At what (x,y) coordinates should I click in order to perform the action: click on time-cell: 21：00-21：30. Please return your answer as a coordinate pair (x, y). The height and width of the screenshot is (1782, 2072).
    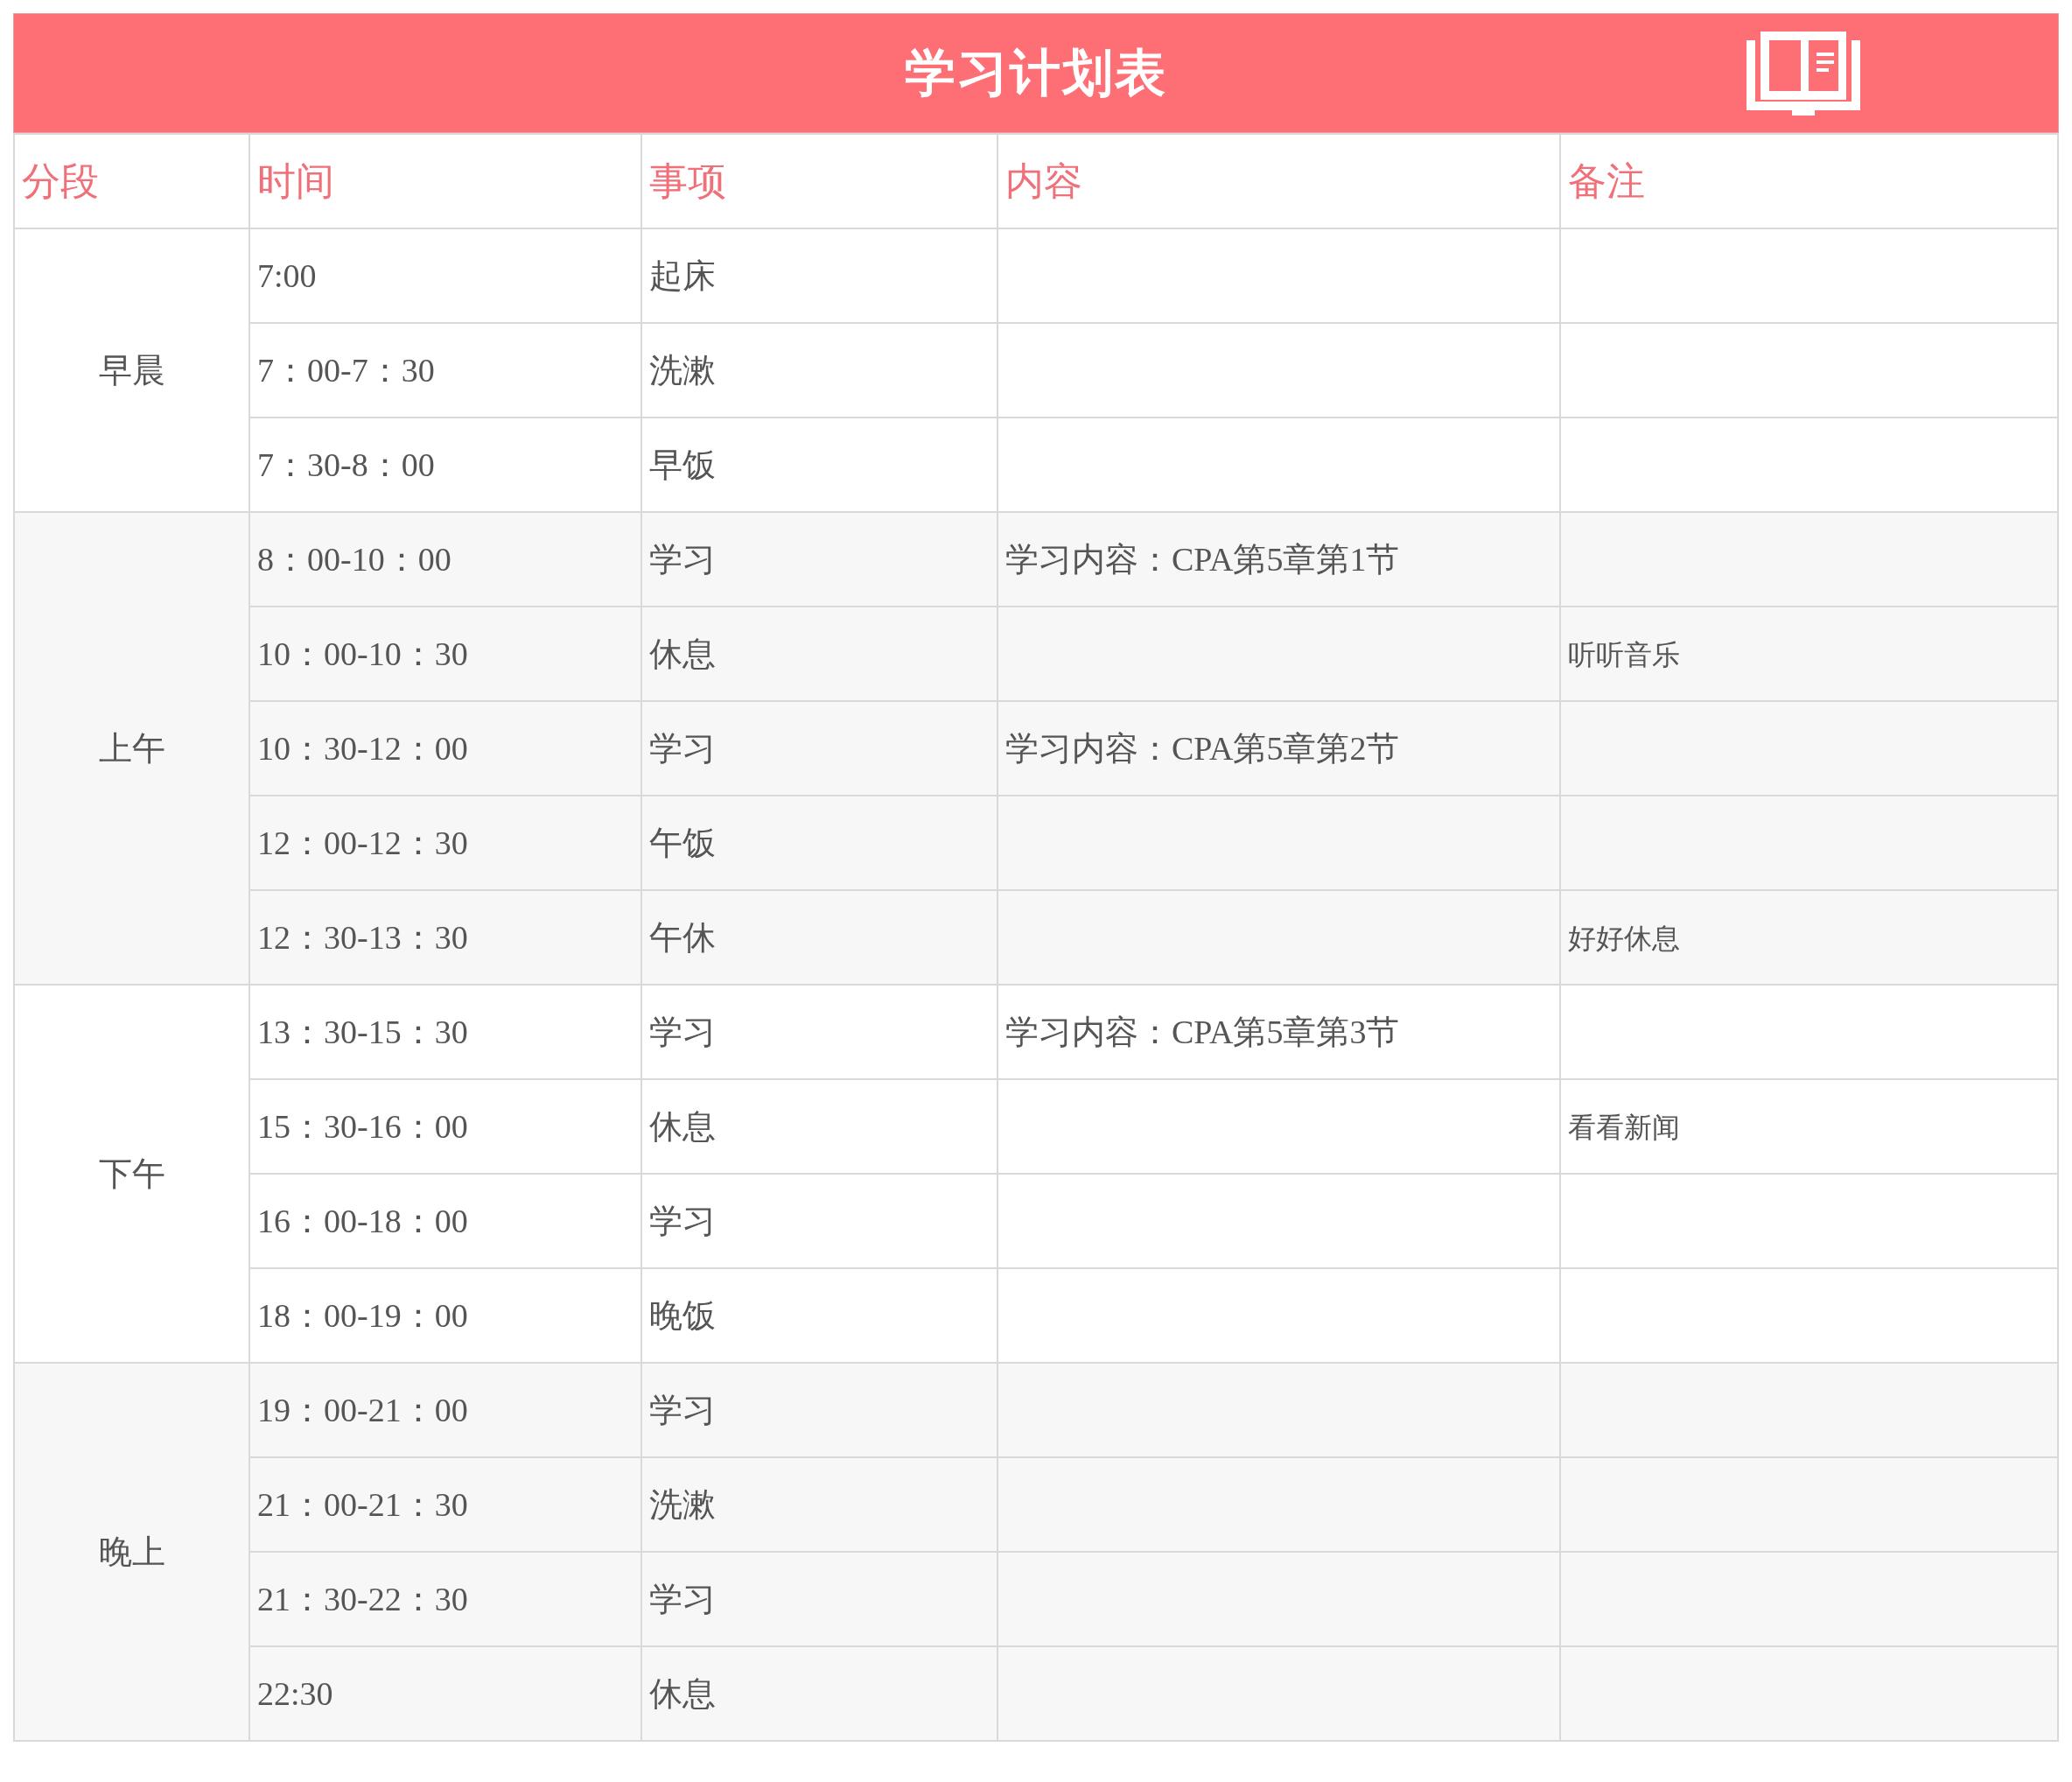
    Looking at the image, I should click on (445, 1504).